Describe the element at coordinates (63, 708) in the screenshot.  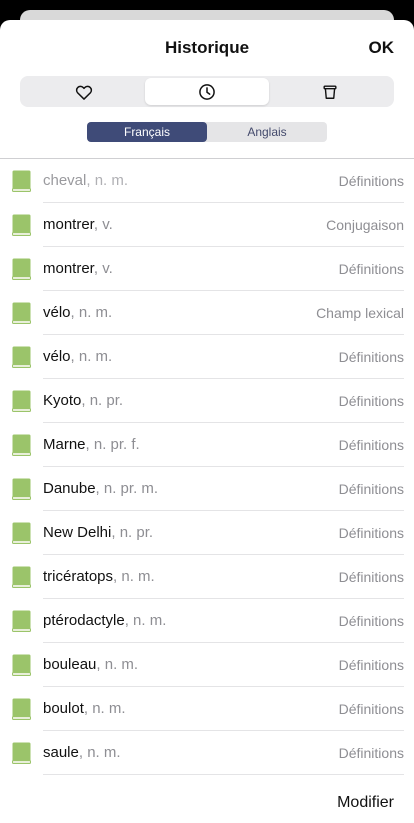
I see `entry-word: boulot` at that location.